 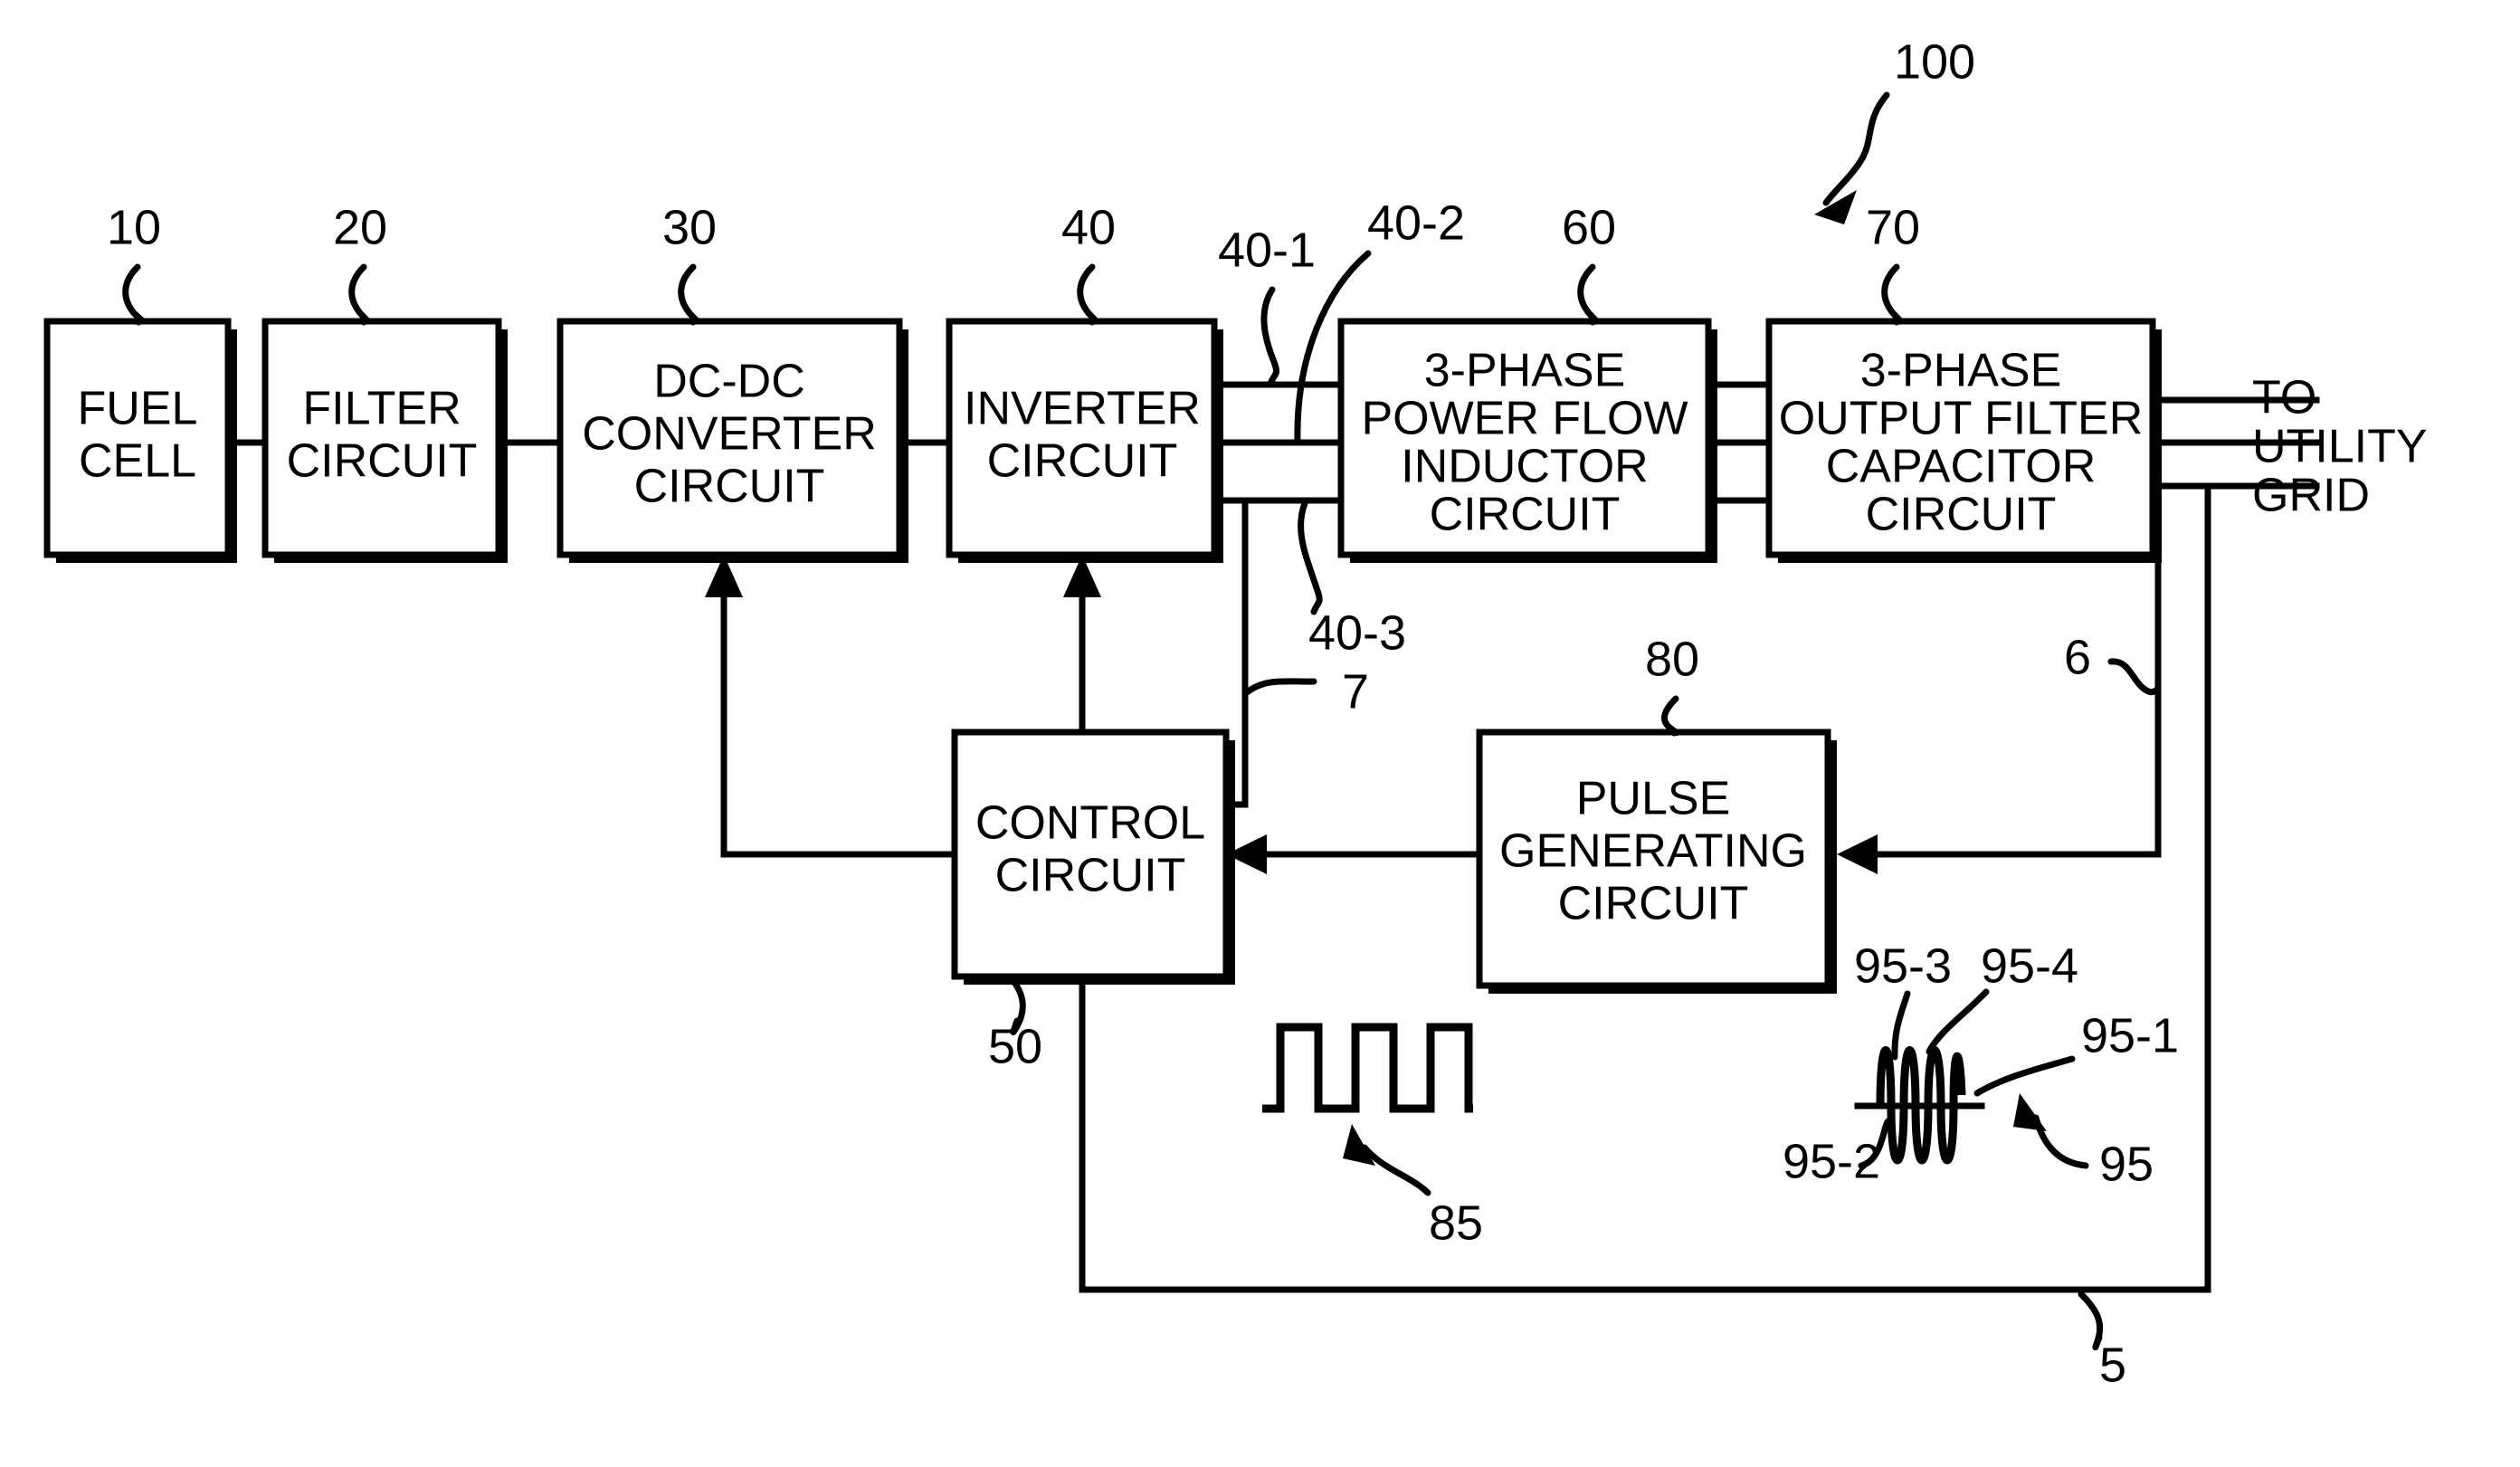 I want to click on ref-30: 30, so click(x=689, y=263).